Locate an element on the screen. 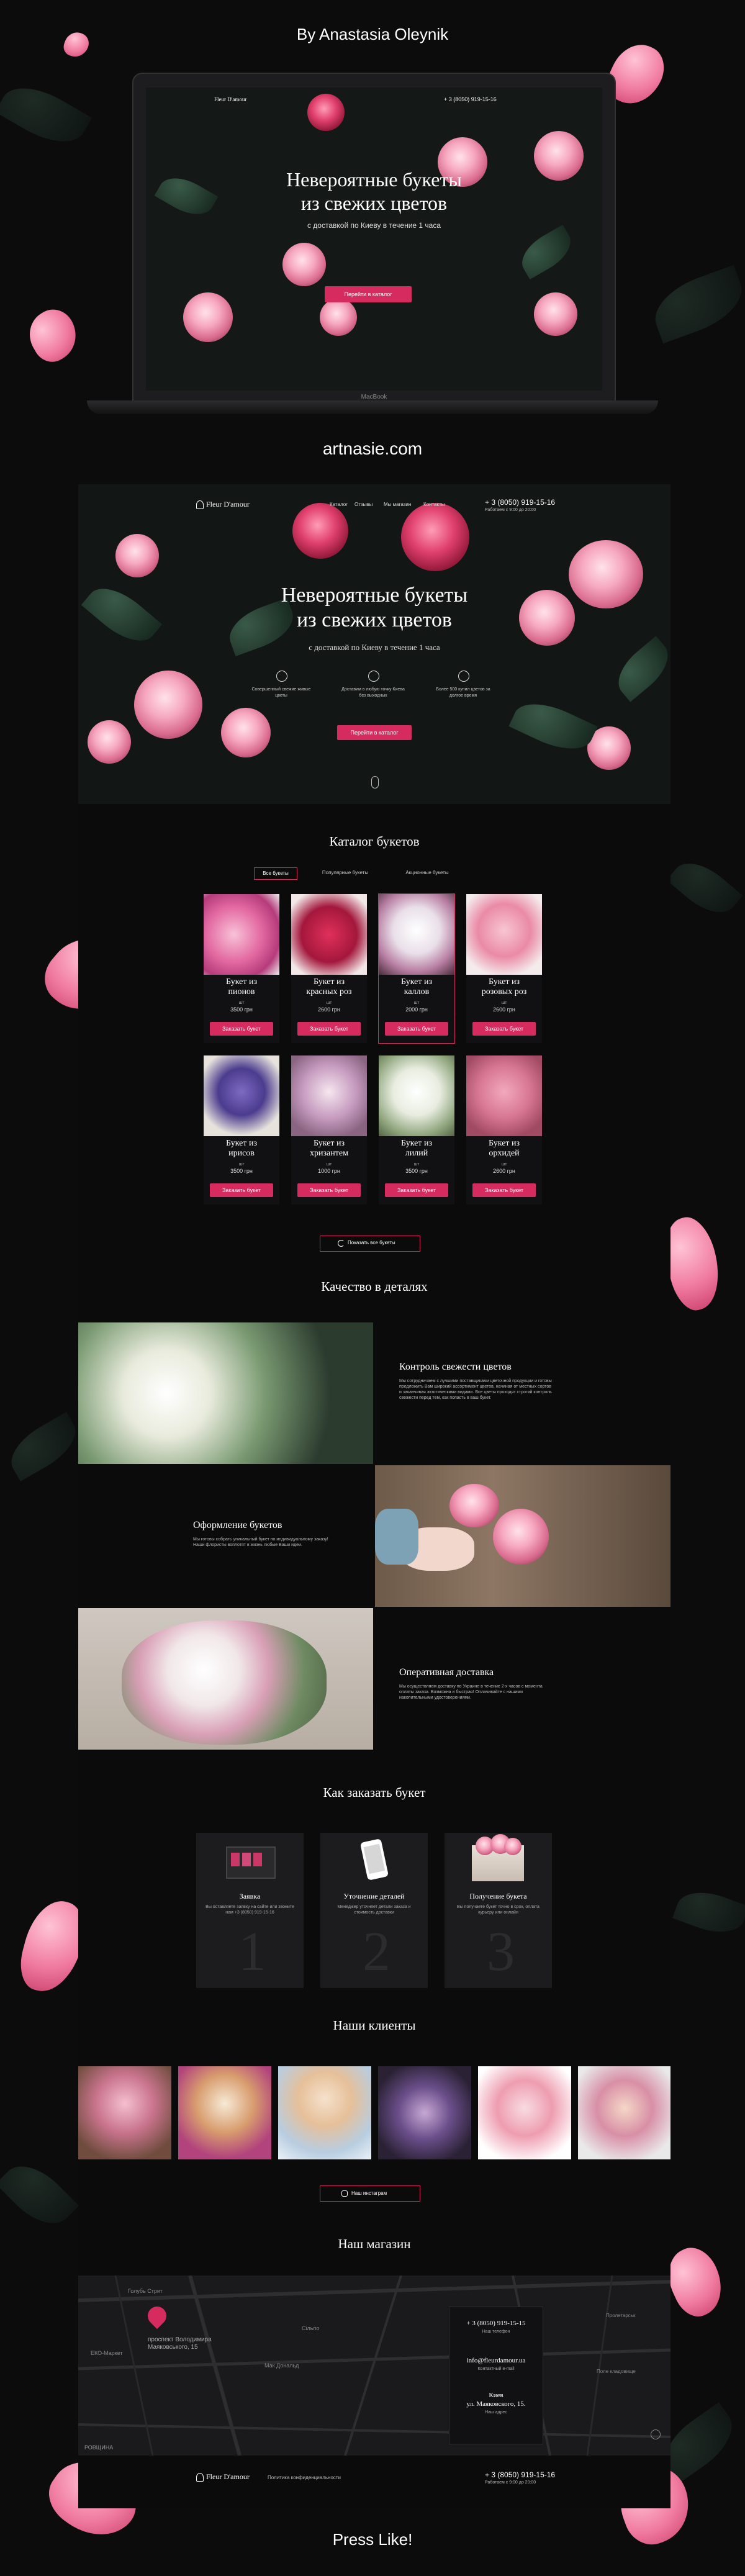 The image size is (745, 2576). product-card: Букет из лилий шт 3500 грн Заказать букет is located at coordinates (416, 1129).